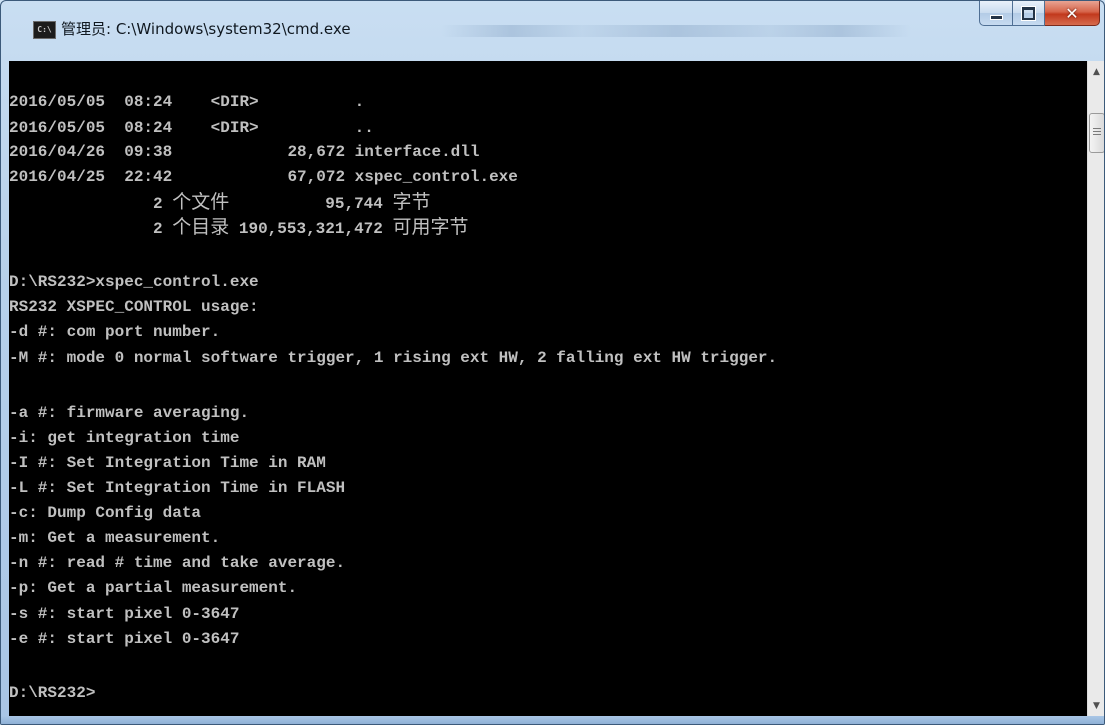  I want to click on title-bar: C:\ 管理员: C:\Windows\system32\cmd.exe ✕, so click(552, 31).